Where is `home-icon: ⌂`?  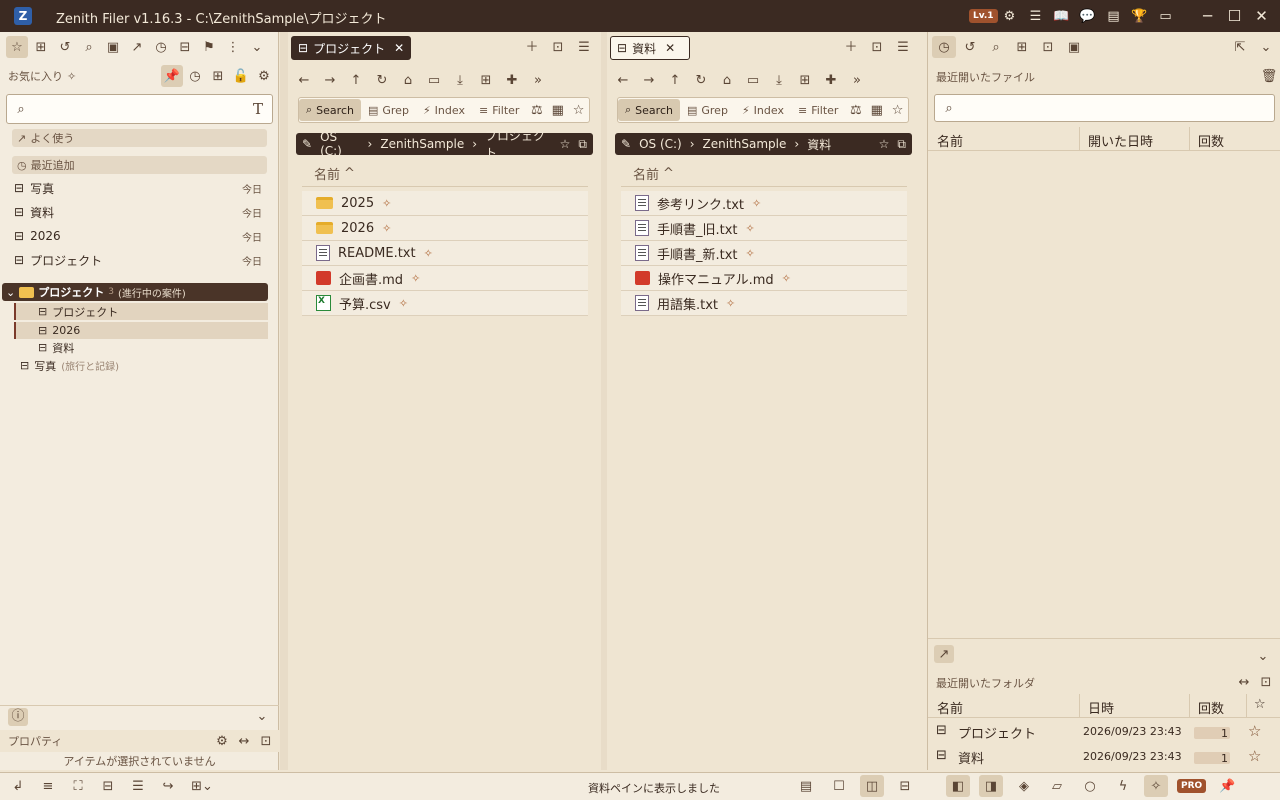 home-icon: ⌂ is located at coordinates (408, 80).